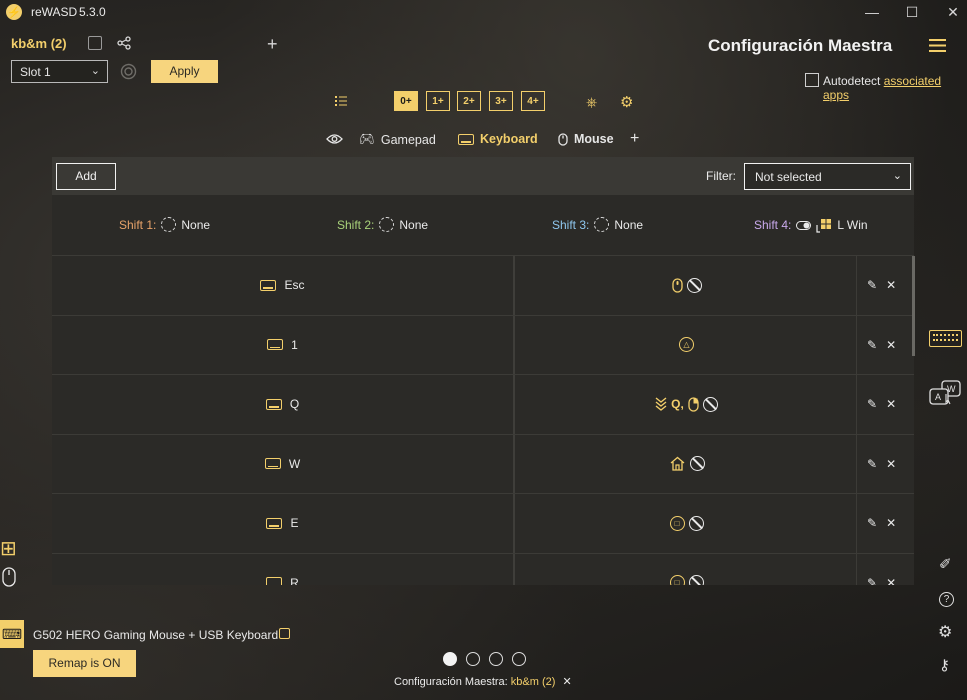 The height and width of the screenshot is (700, 967). I want to click on status-config-name: kb&m (2), so click(533, 682).